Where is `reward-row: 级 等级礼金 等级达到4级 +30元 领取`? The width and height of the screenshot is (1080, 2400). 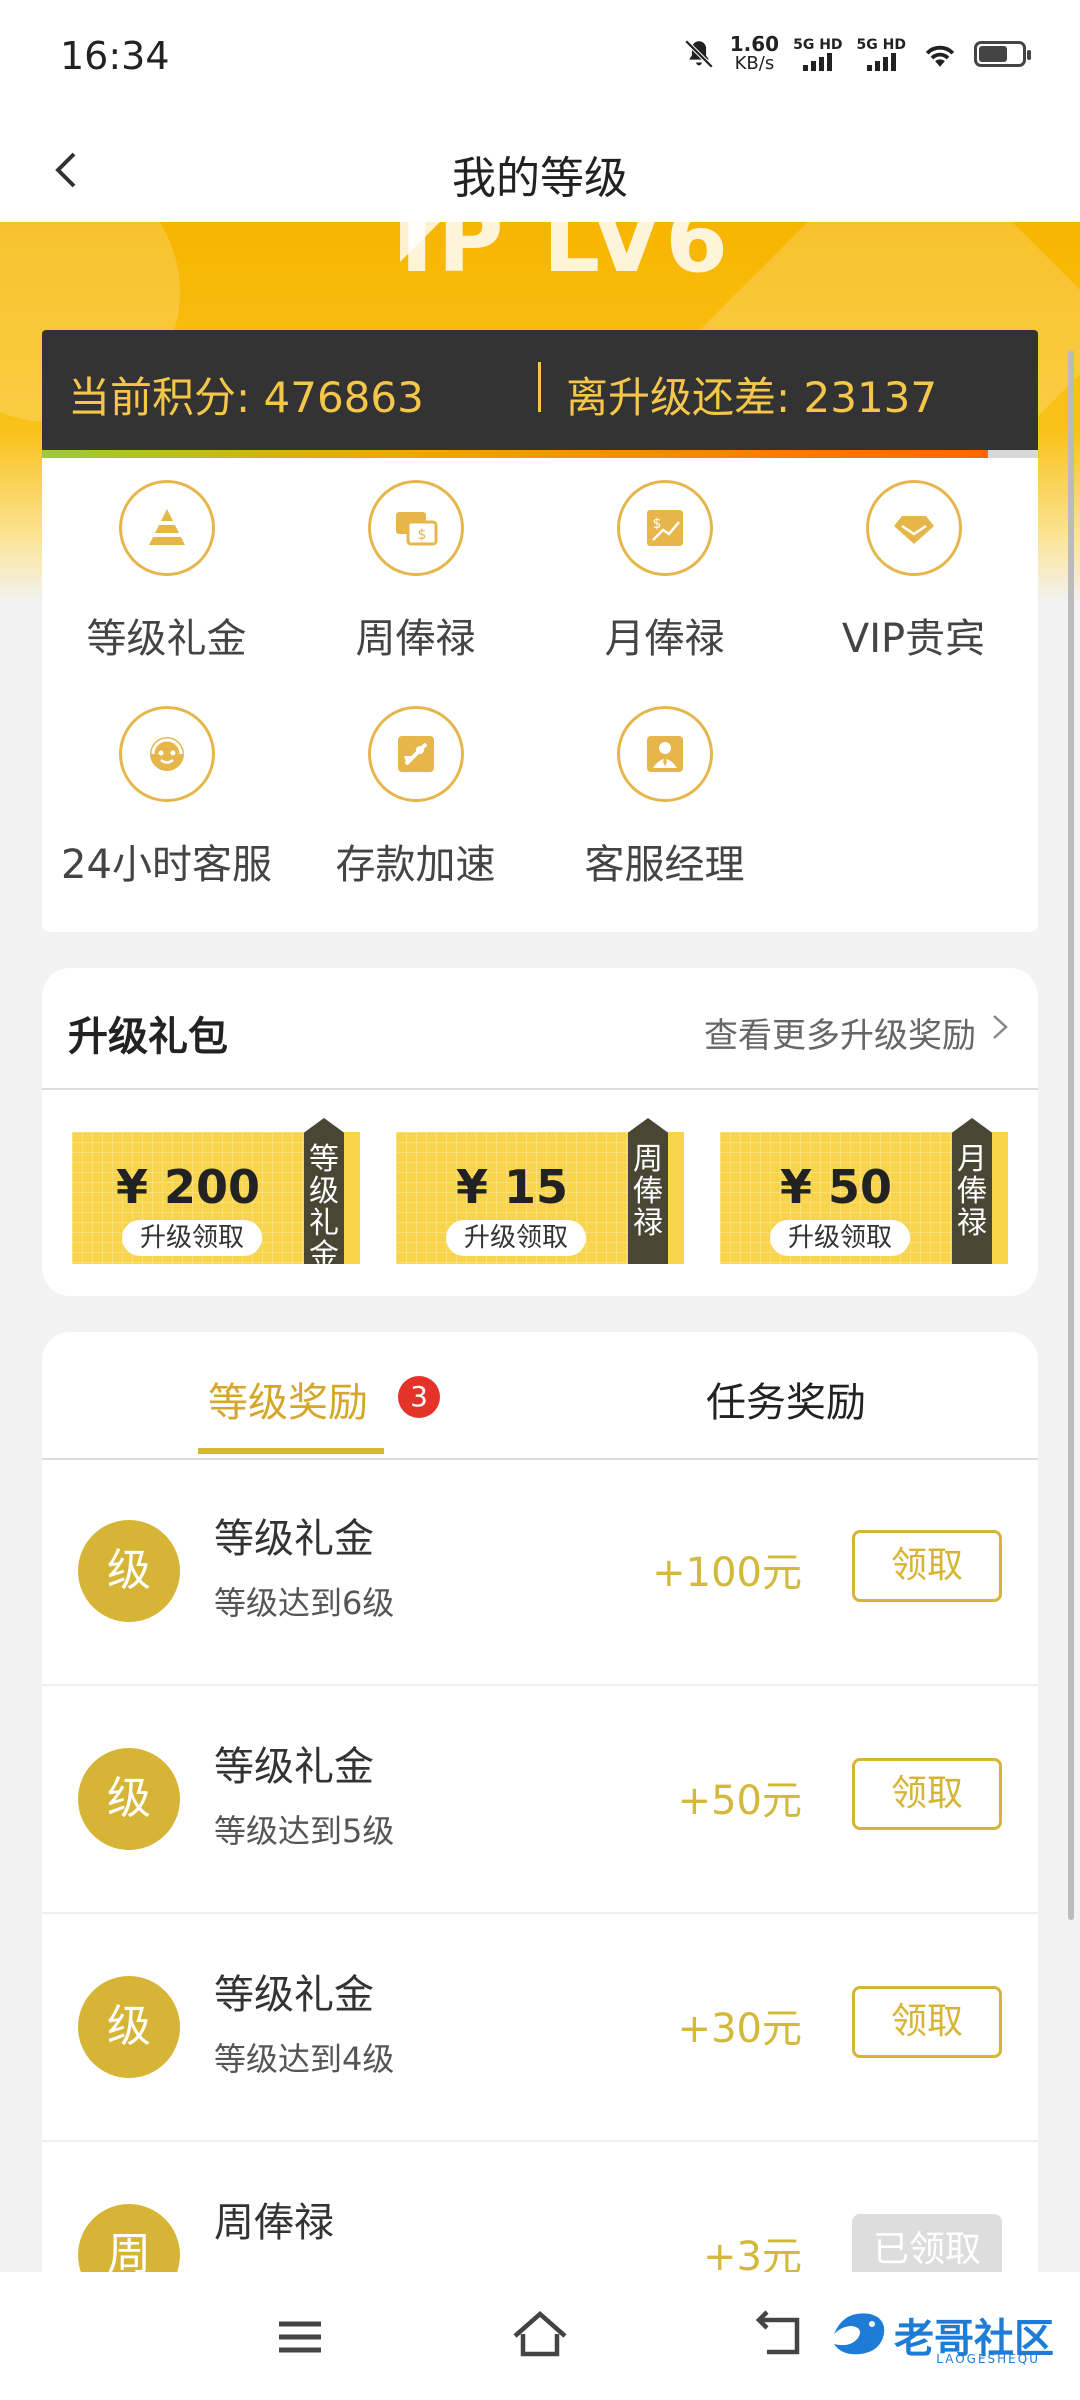
reward-row: 级 等级礼金 等级达到4级 +30元 领取 is located at coordinates (540, 2029).